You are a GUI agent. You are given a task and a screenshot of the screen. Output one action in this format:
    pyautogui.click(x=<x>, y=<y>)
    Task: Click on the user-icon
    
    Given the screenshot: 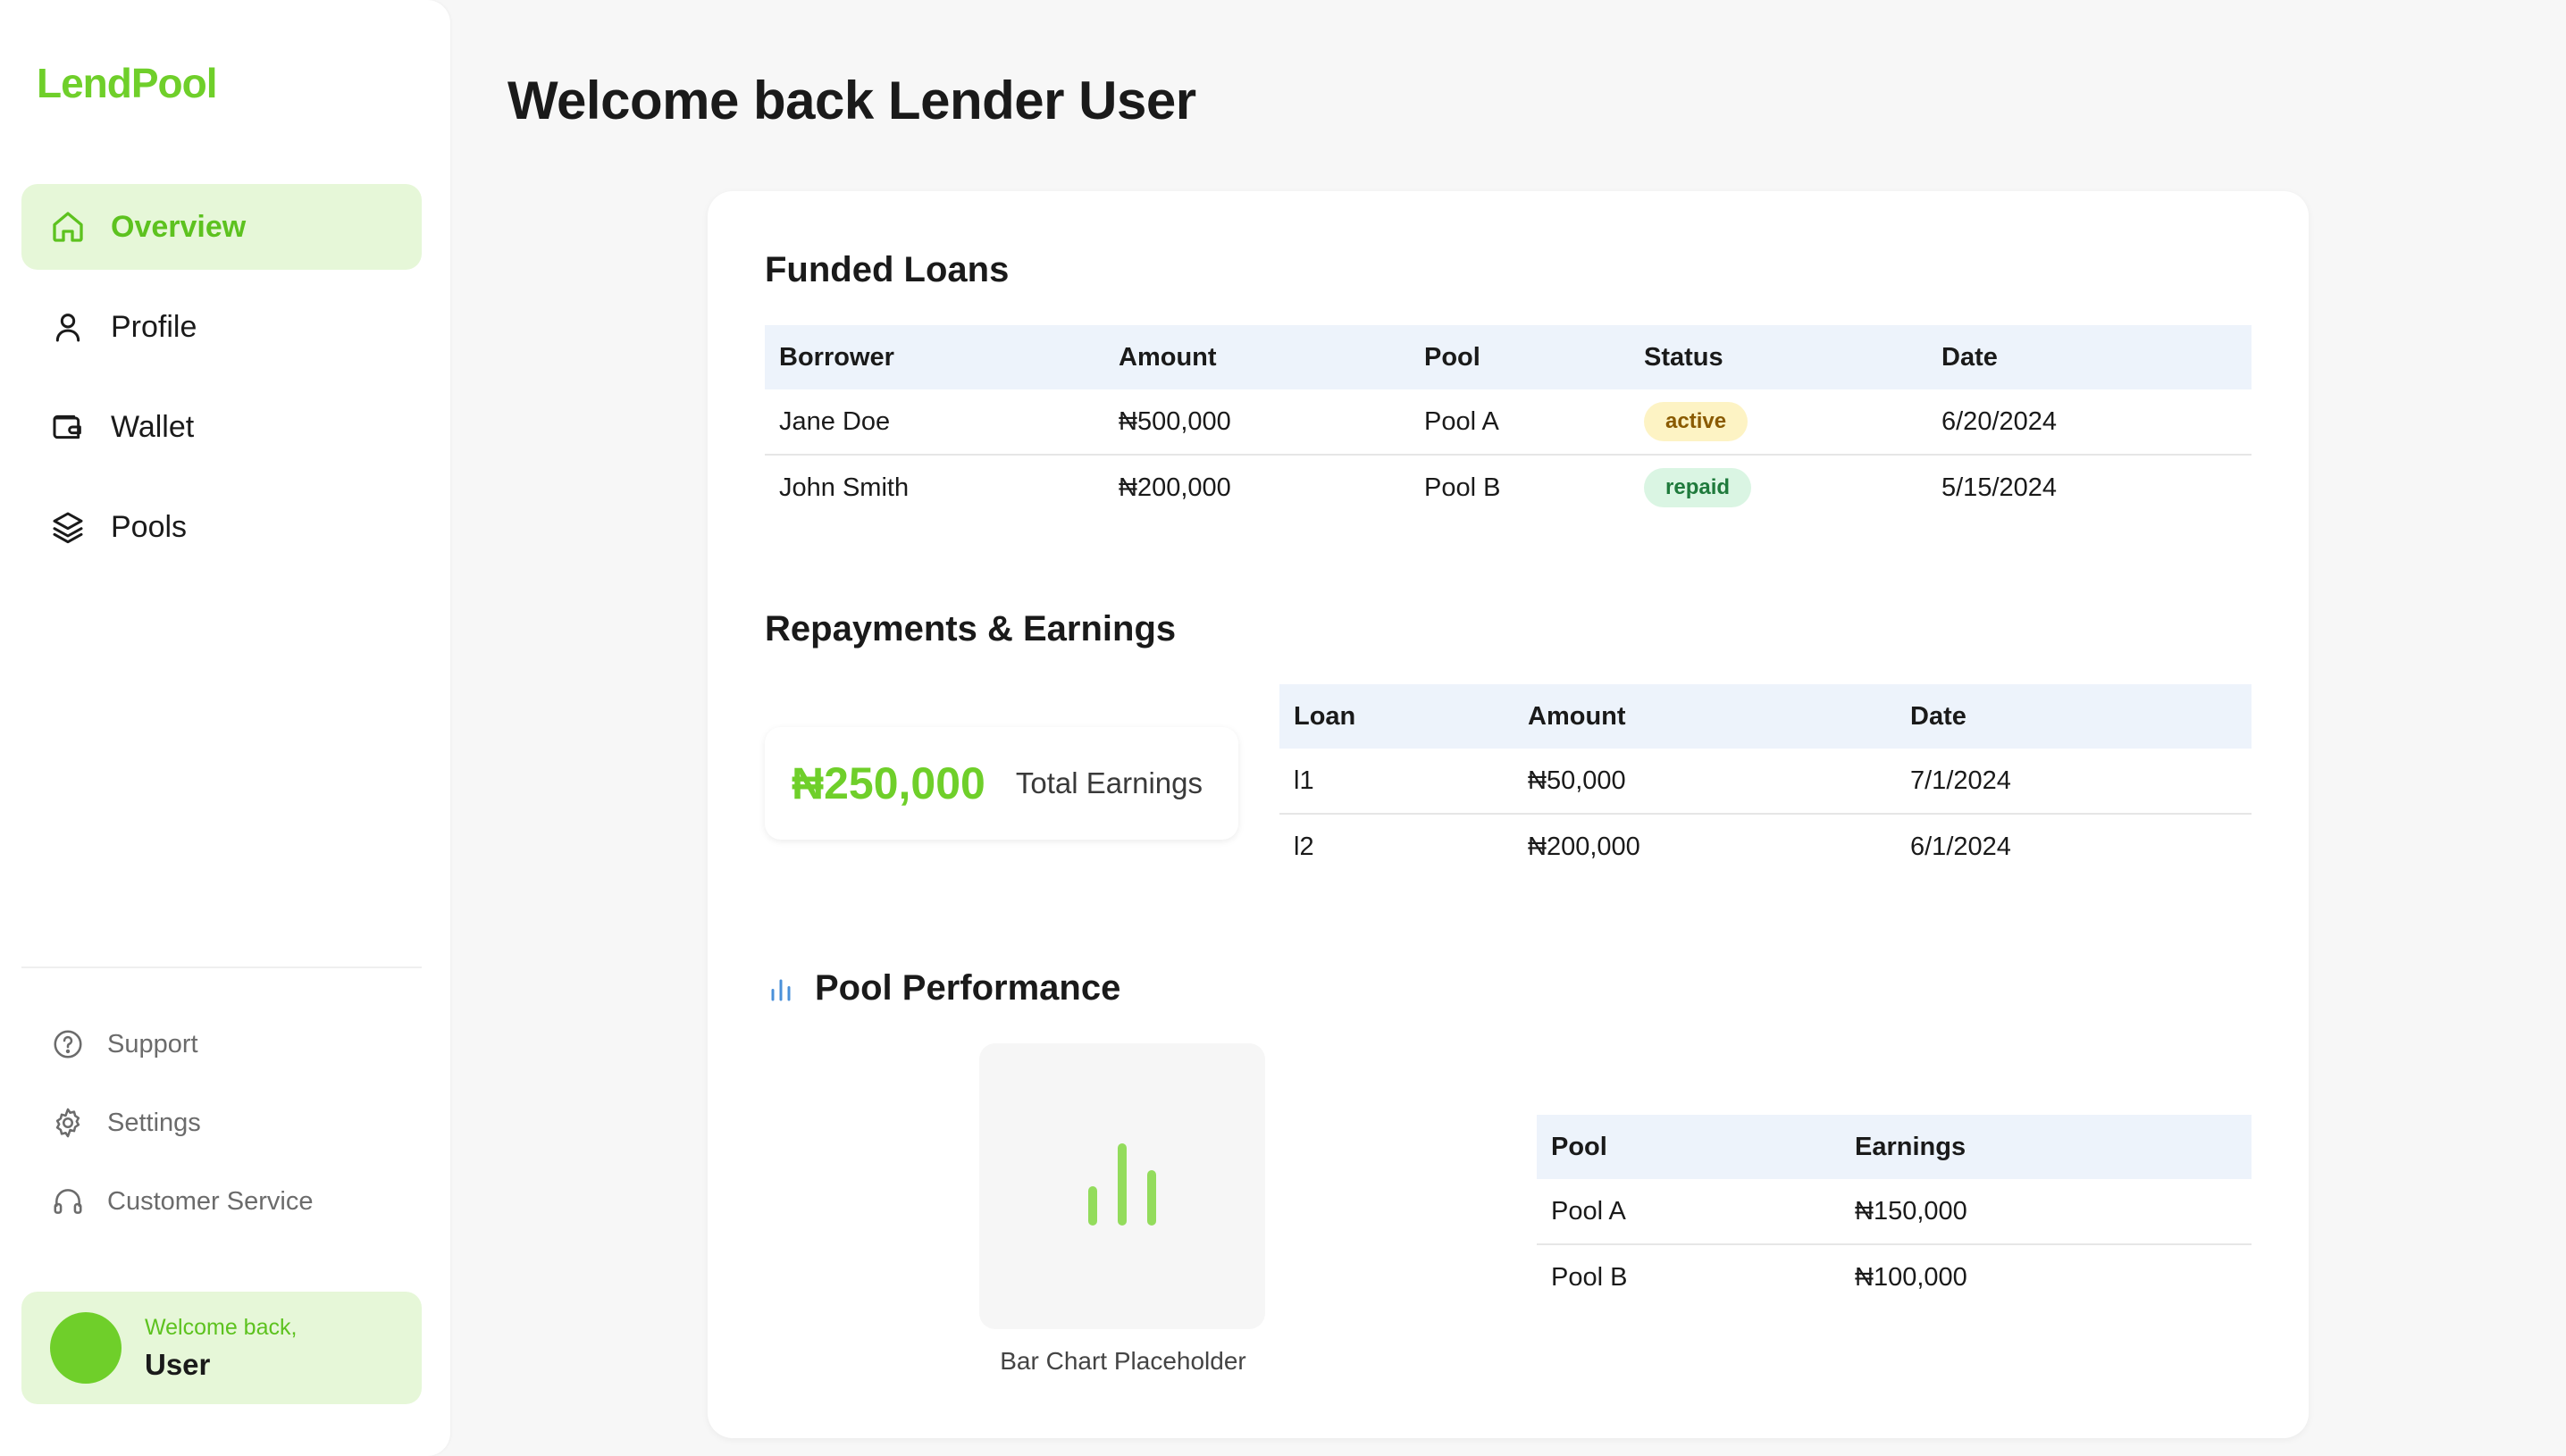 What is the action you would take?
    pyautogui.click(x=68, y=327)
    